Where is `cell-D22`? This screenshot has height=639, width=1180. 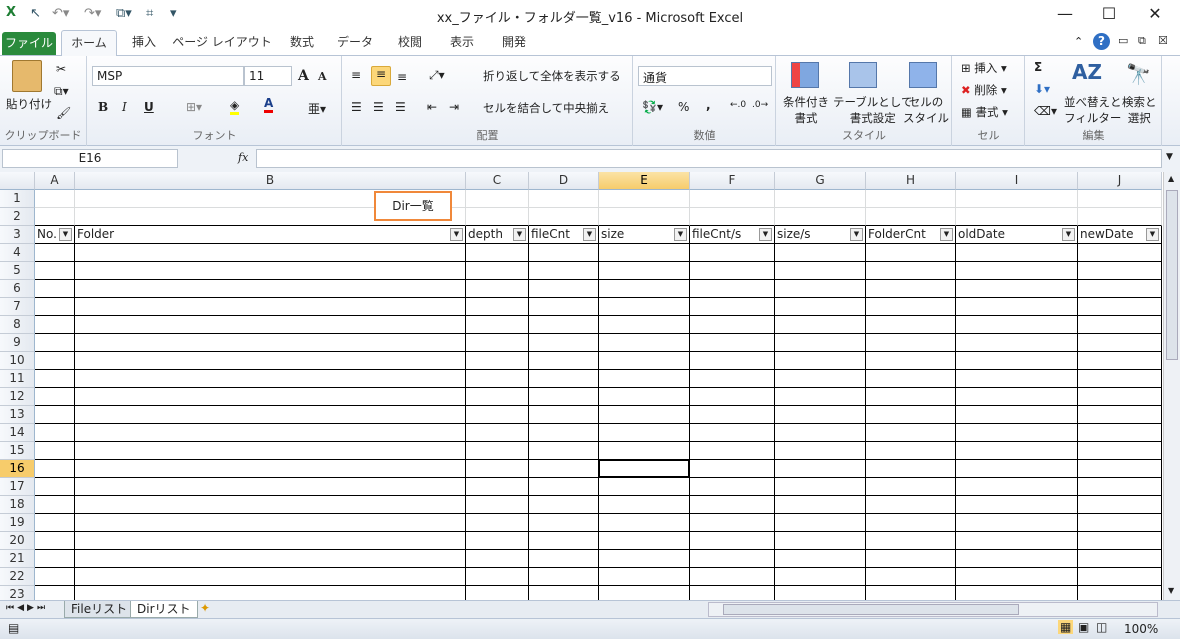 cell-D22 is located at coordinates (564, 577).